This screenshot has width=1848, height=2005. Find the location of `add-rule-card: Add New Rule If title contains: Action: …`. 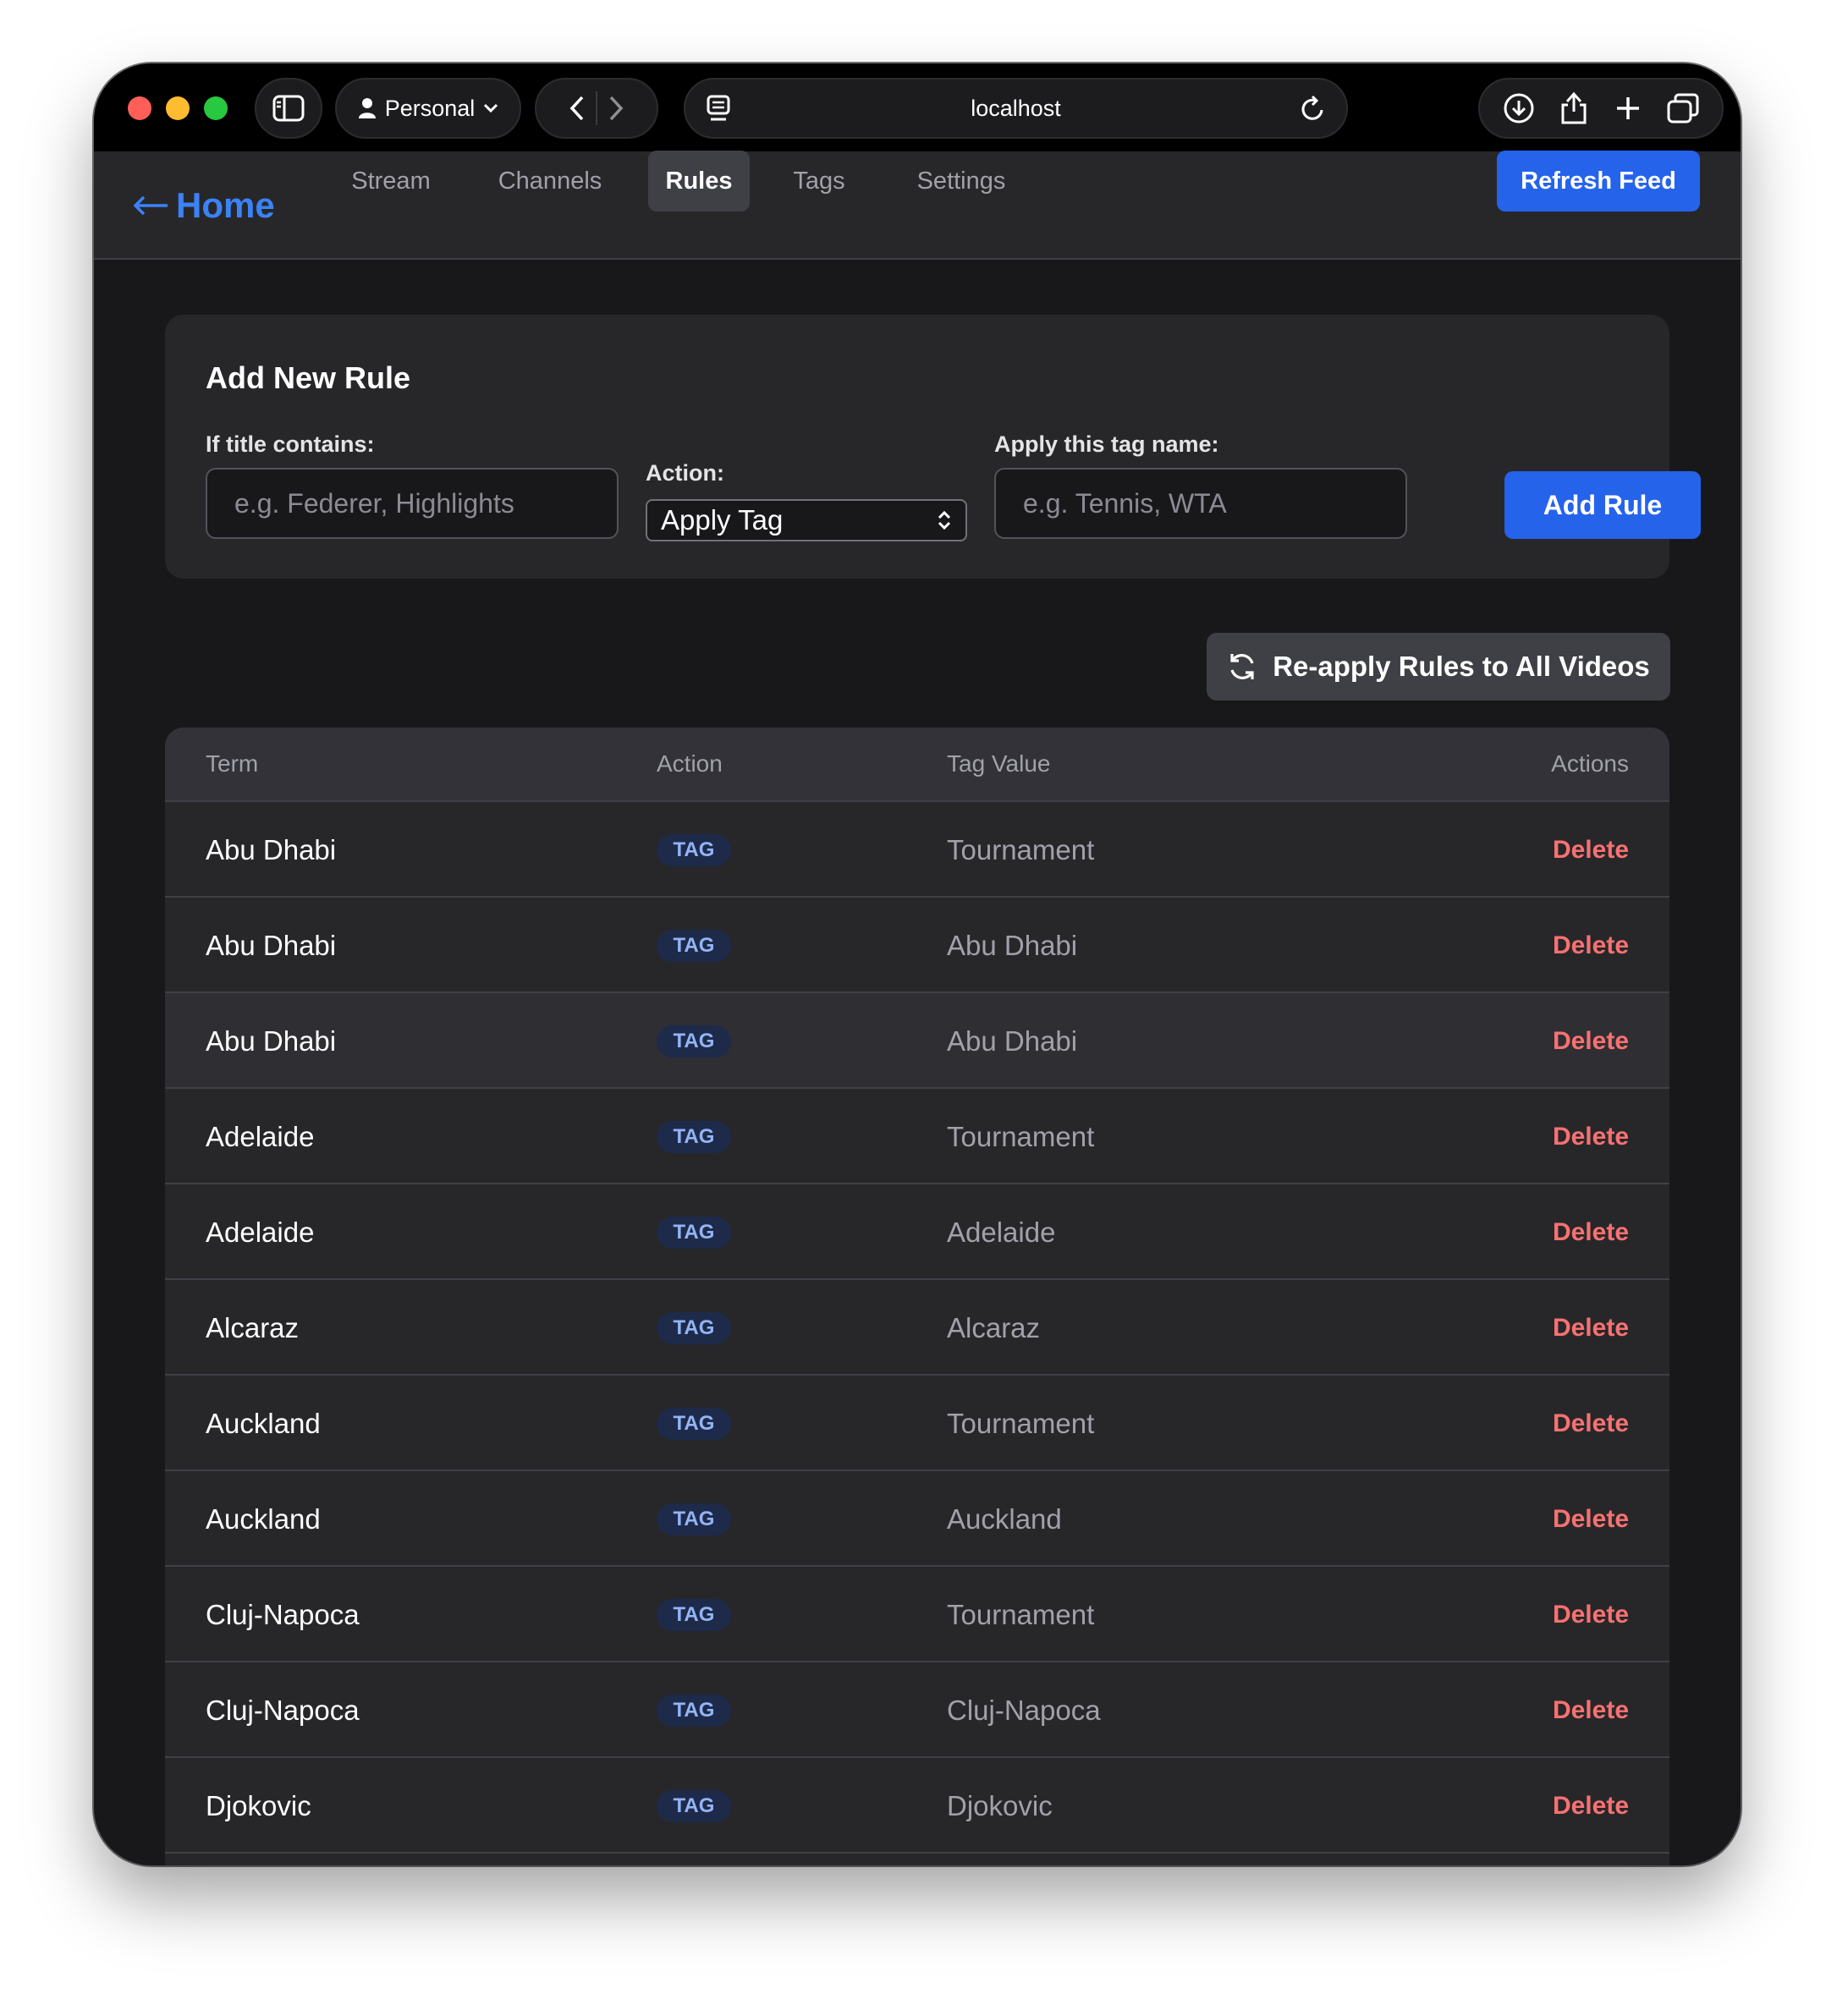

add-rule-card: Add New Rule If title contains: Action: … is located at coordinates (933, 447).